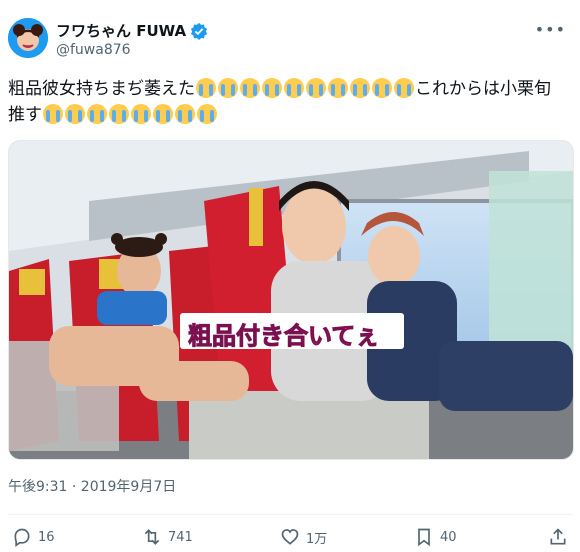 The width and height of the screenshot is (580, 552). I want to click on user-handle: @fuwa876, so click(93, 50).